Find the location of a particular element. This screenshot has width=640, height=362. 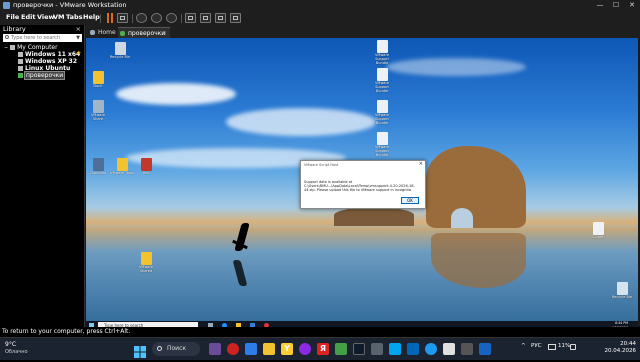

desktop-icon-test: test is located at coordinates (146, 166).